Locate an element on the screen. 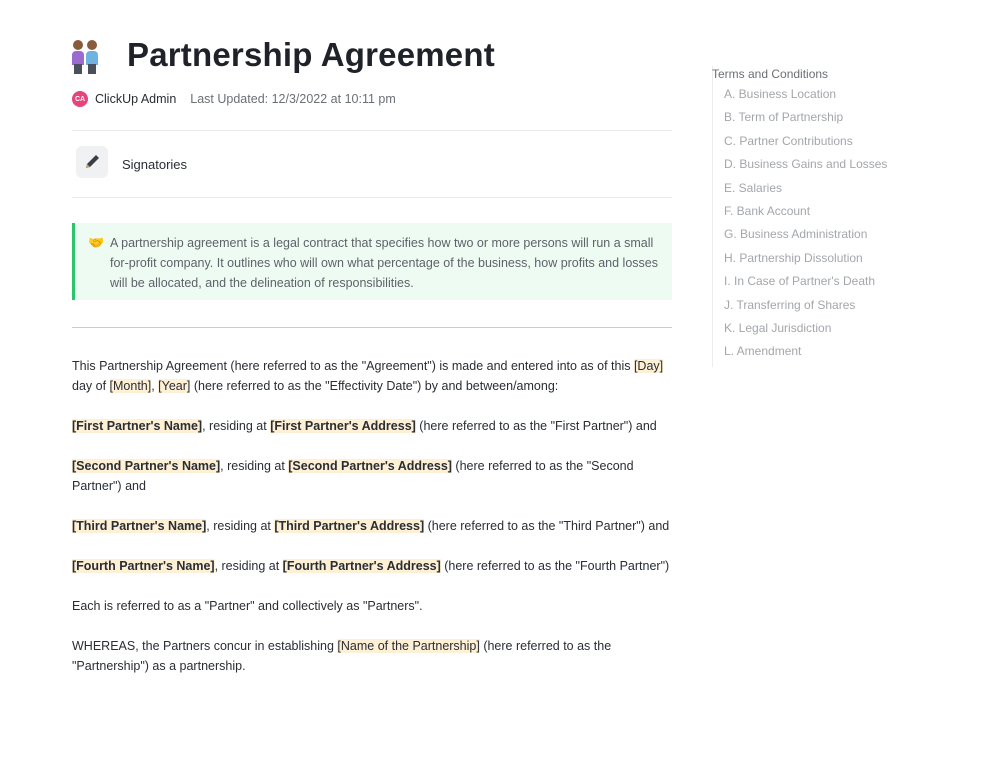 The width and height of the screenshot is (985, 765). toc-title: Terms and Conditions is located at coordinates (812, 76).